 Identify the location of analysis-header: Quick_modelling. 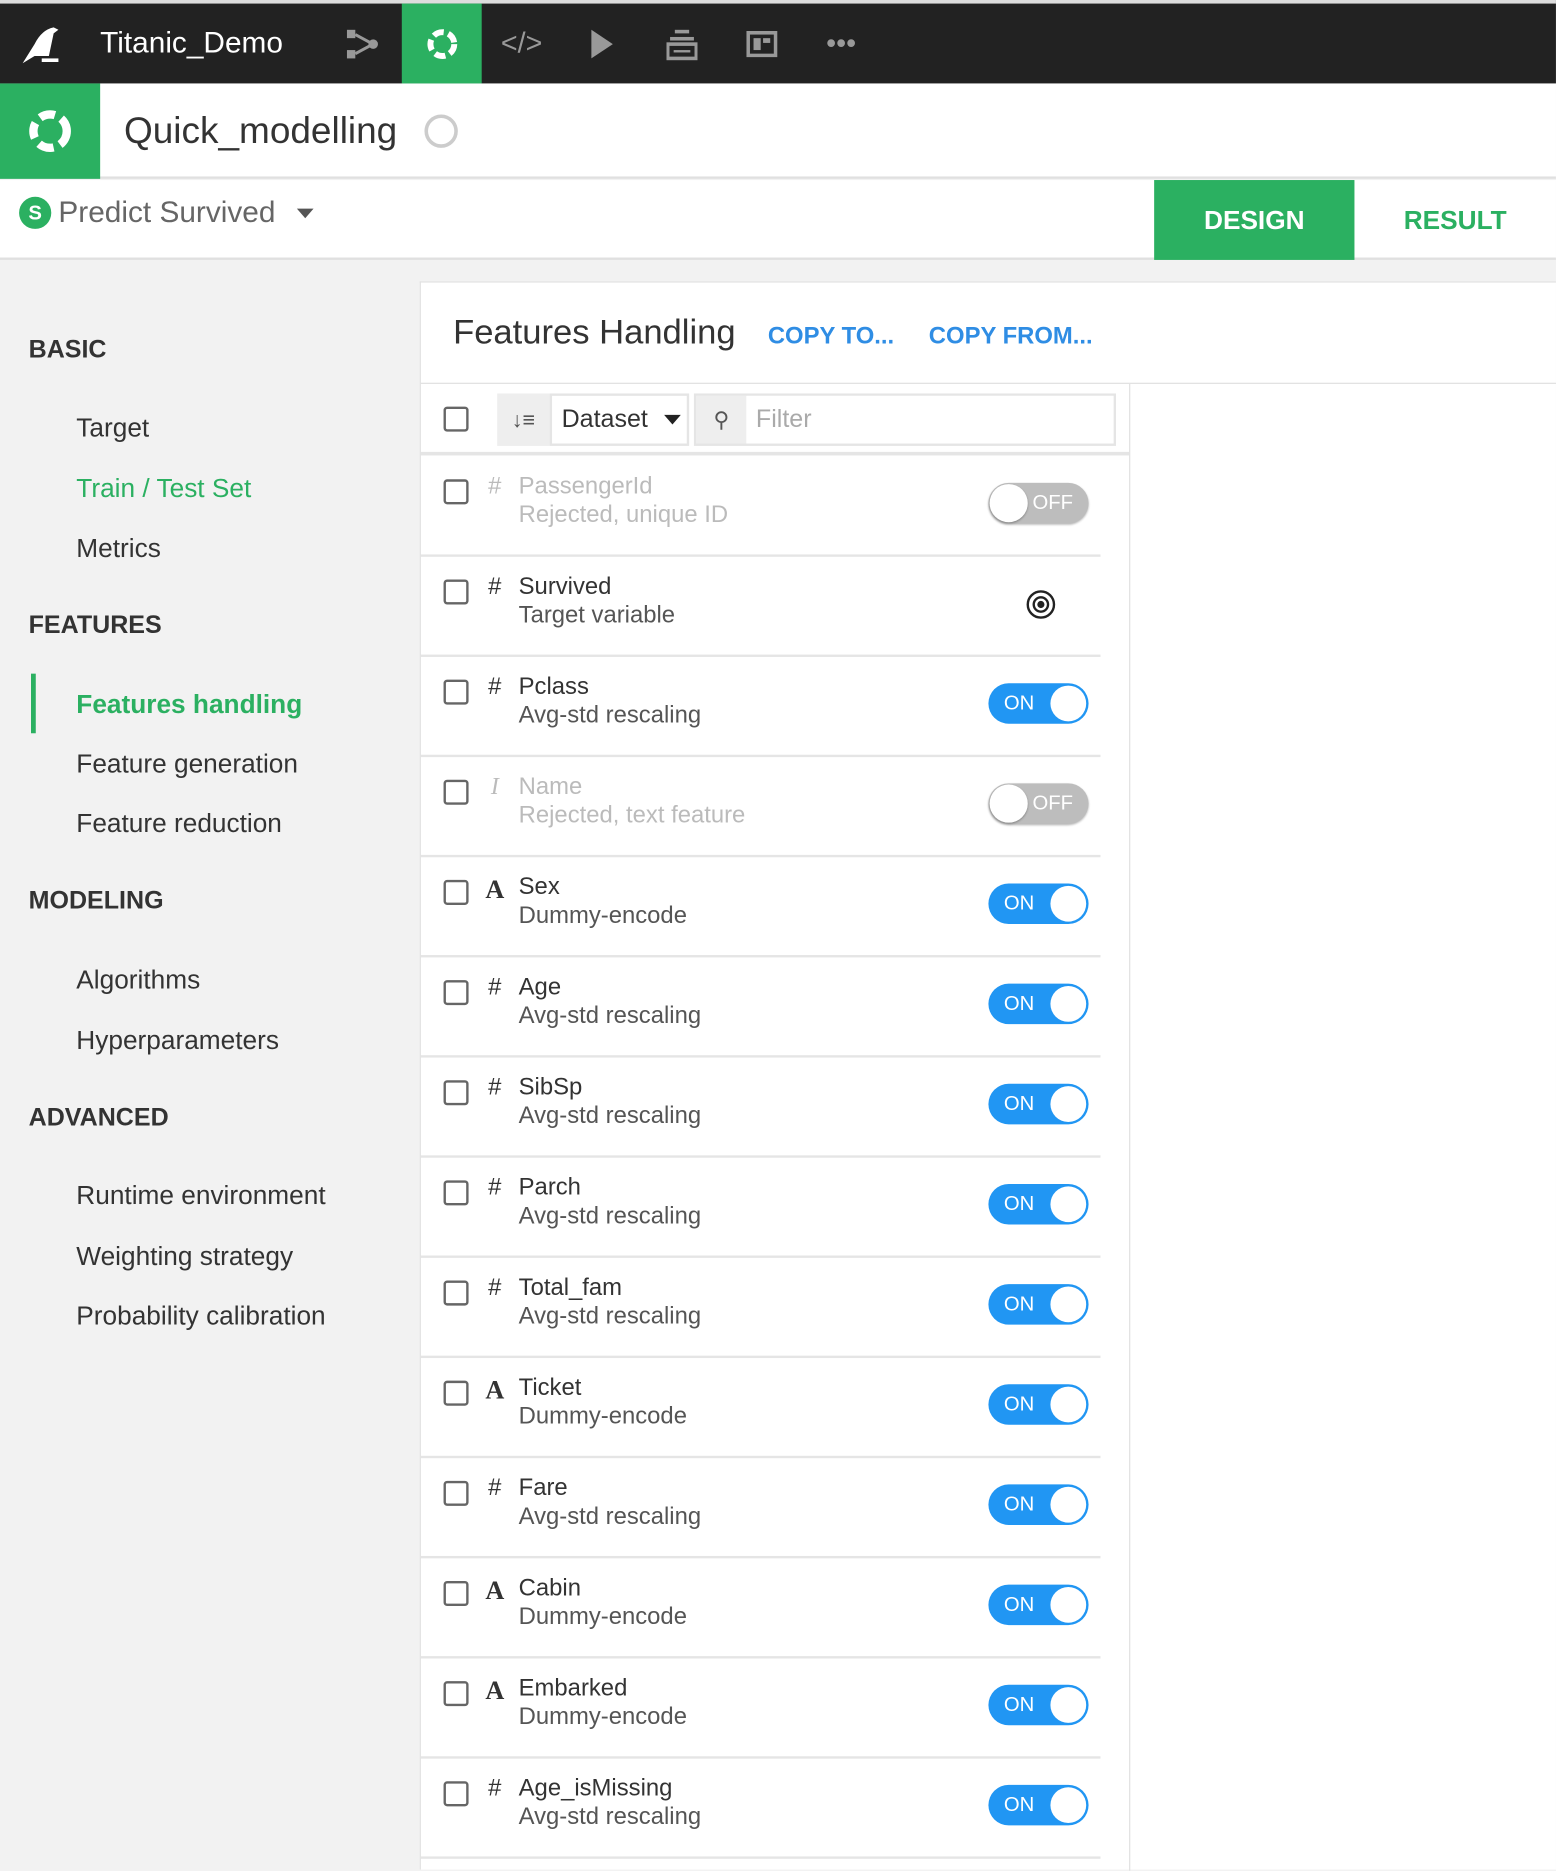
(778, 131).